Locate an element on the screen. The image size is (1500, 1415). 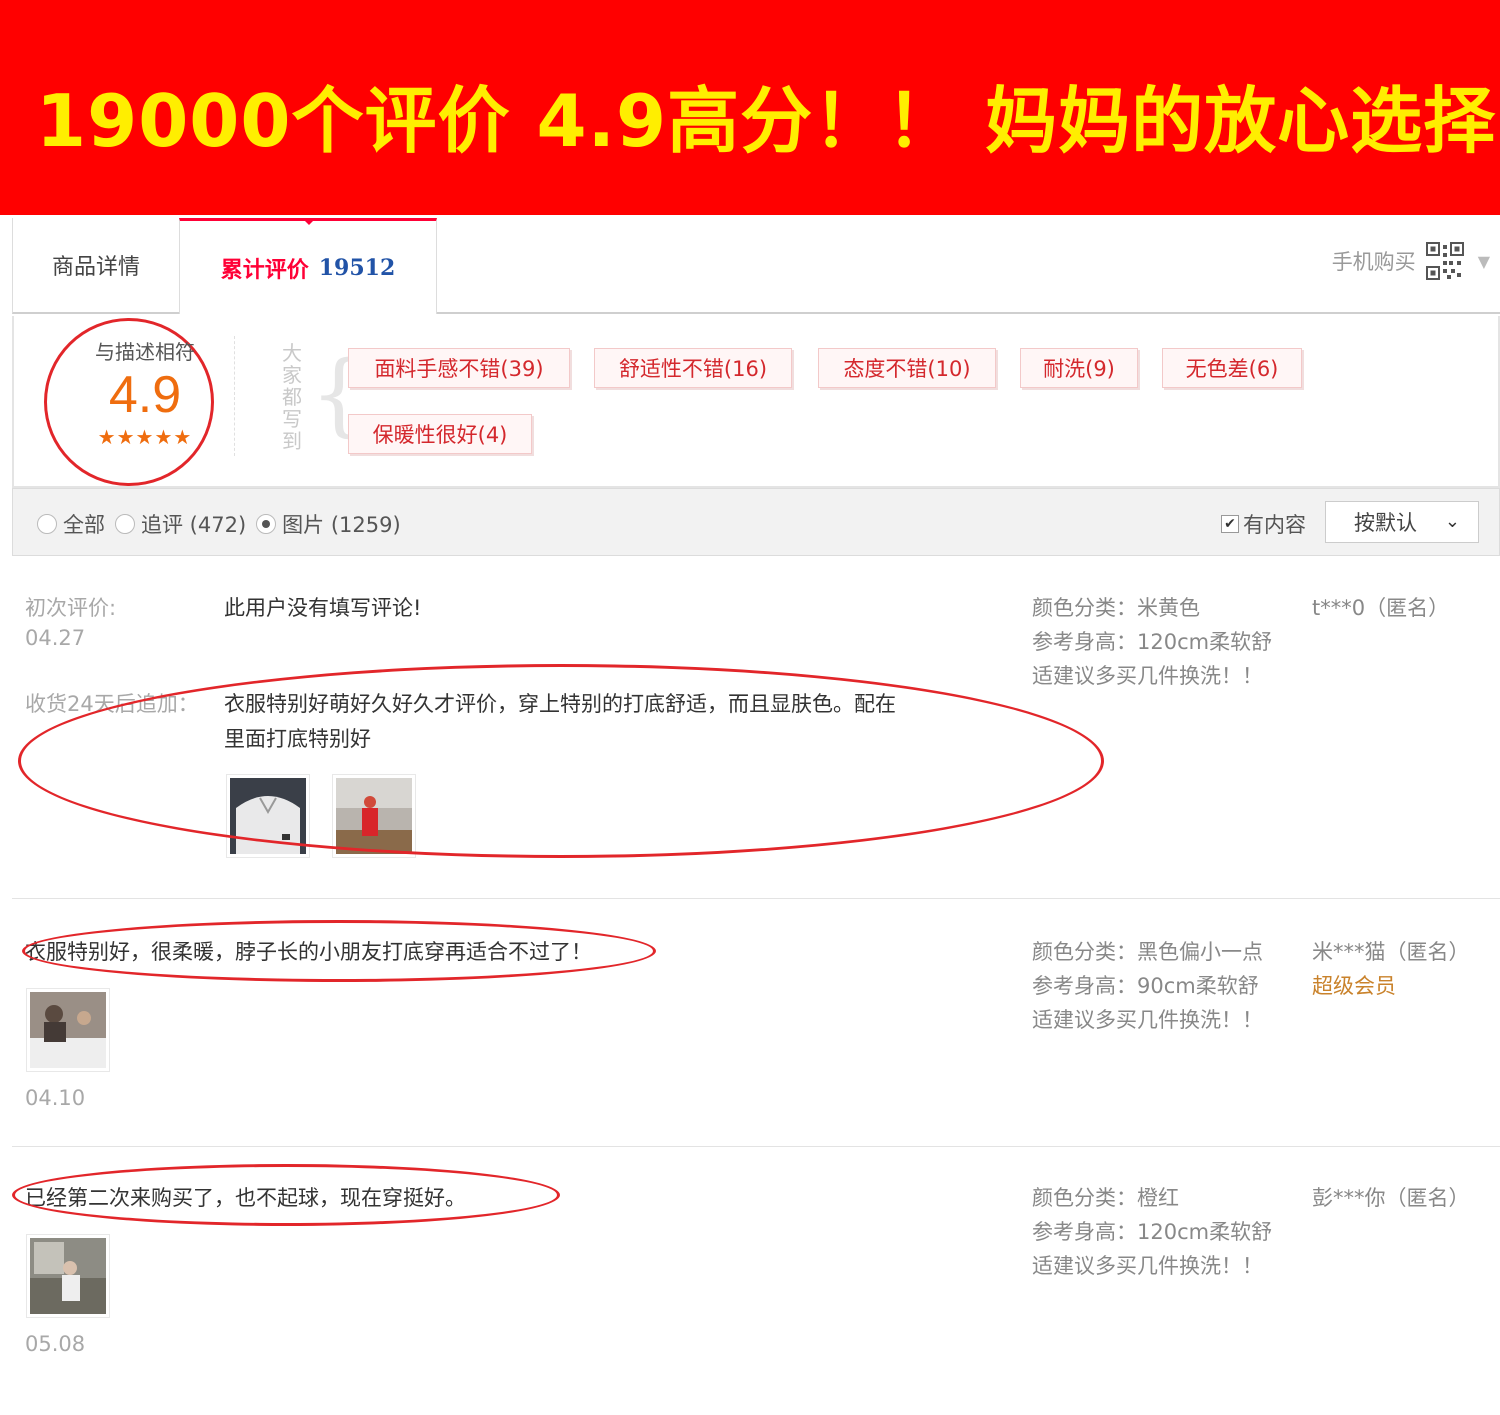
qr-code-icon is located at coordinates (1444, 261).